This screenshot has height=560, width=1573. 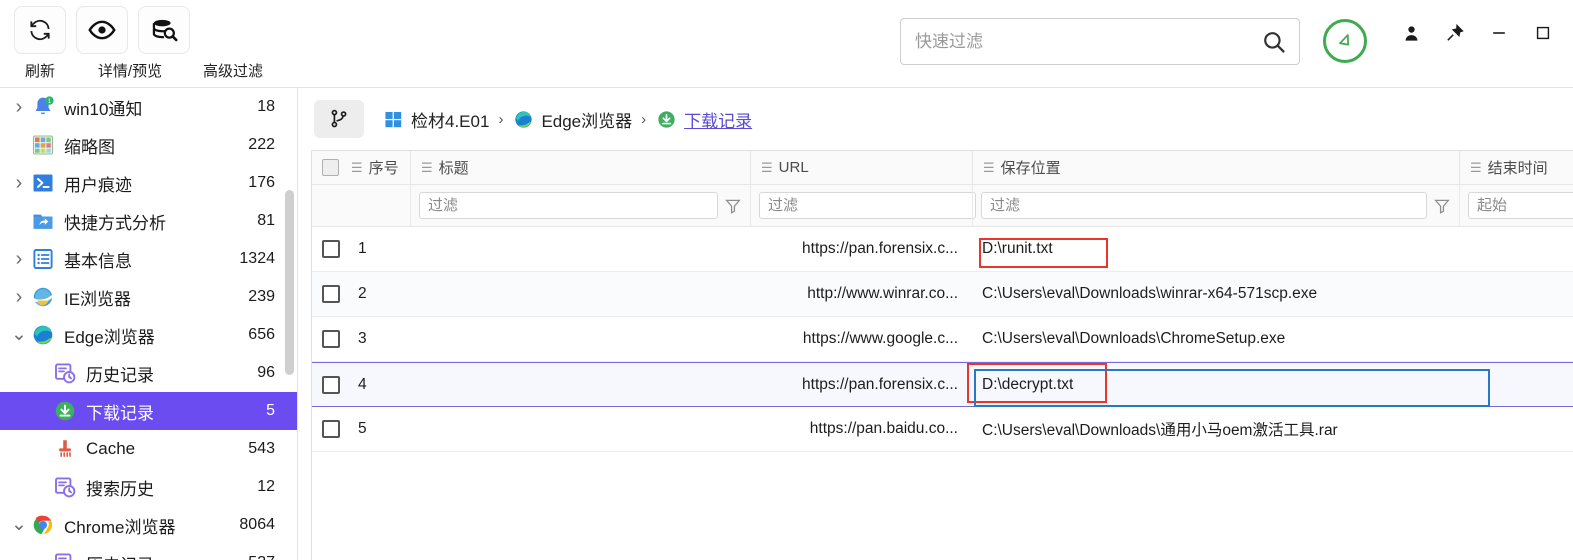 I want to click on column-header-location: ☰ 保存位置, so click(x=1215, y=167).